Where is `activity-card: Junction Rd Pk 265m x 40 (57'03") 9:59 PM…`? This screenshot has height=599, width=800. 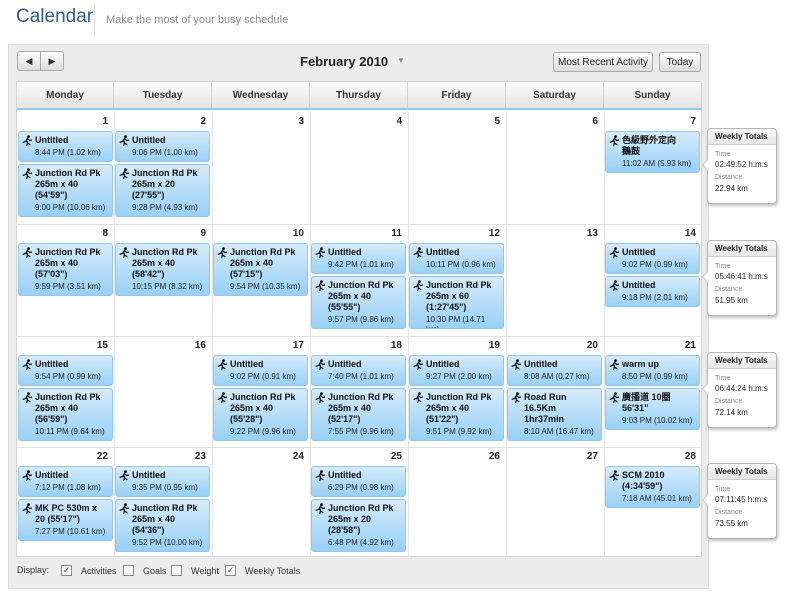
activity-card: Junction Rd Pk 265m x 40 (57'03") 9:59 PM… is located at coordinates (65, 269).